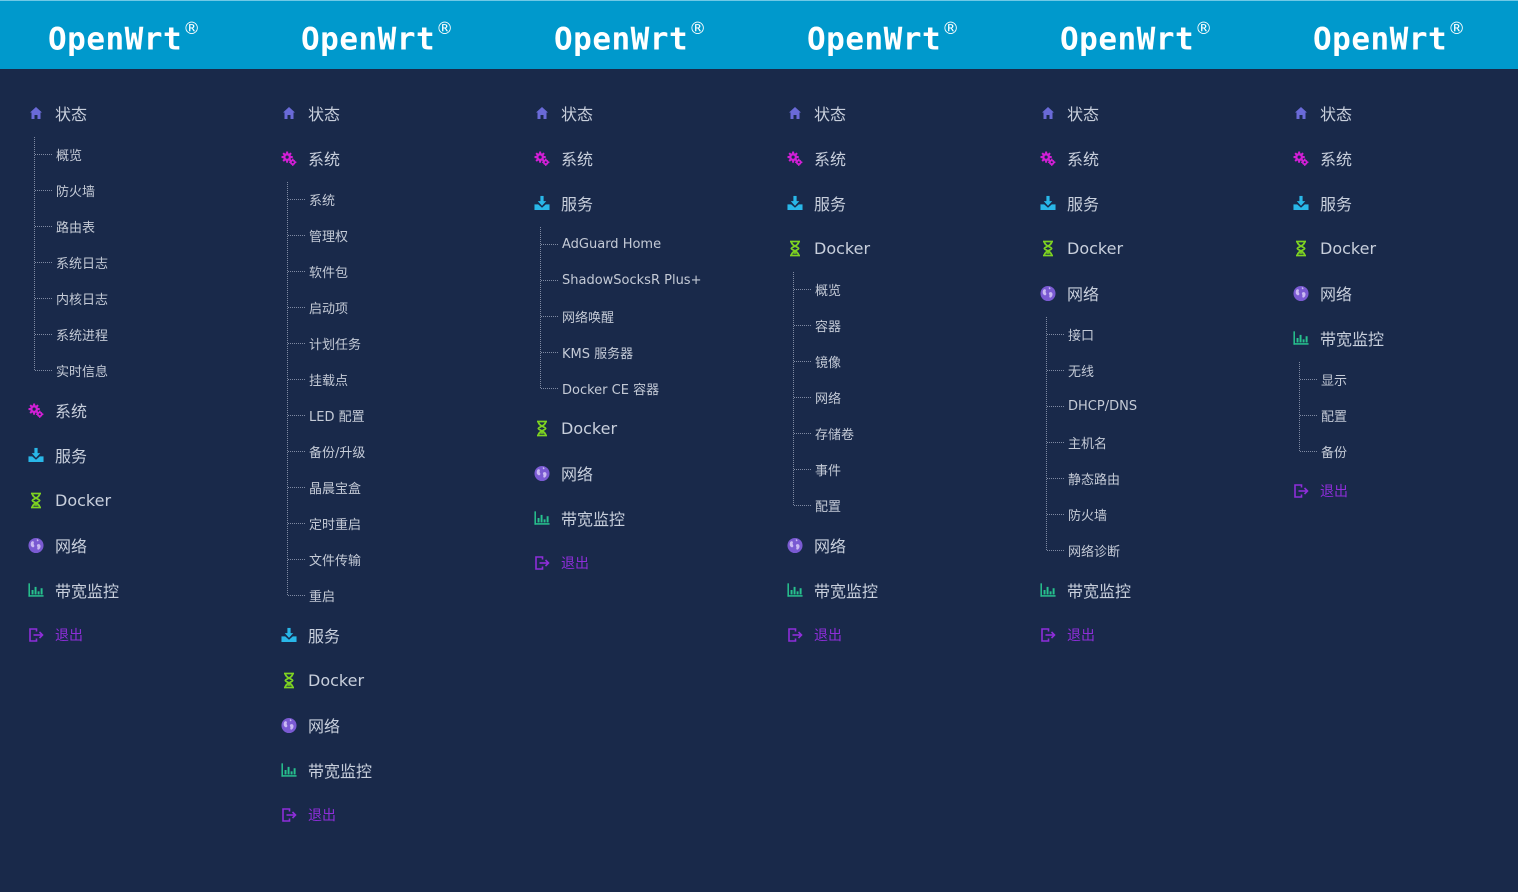  I want to click on submenu-item: 定时重启, so click(324, 523).